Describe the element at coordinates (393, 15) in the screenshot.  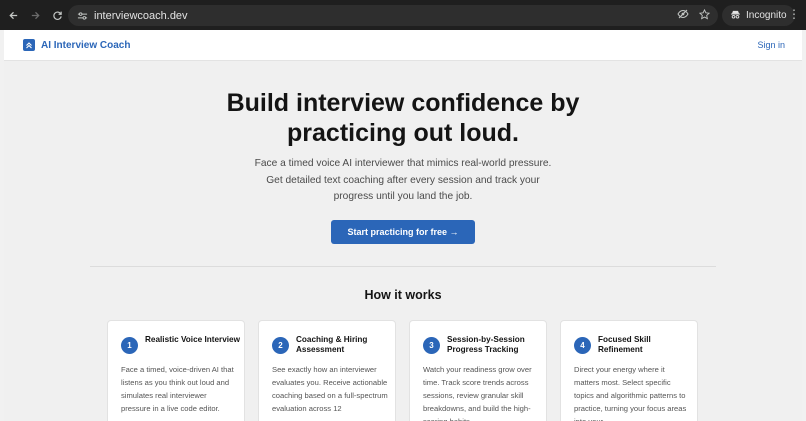
I see `address-bar: interviewcoach.dev` at that location.